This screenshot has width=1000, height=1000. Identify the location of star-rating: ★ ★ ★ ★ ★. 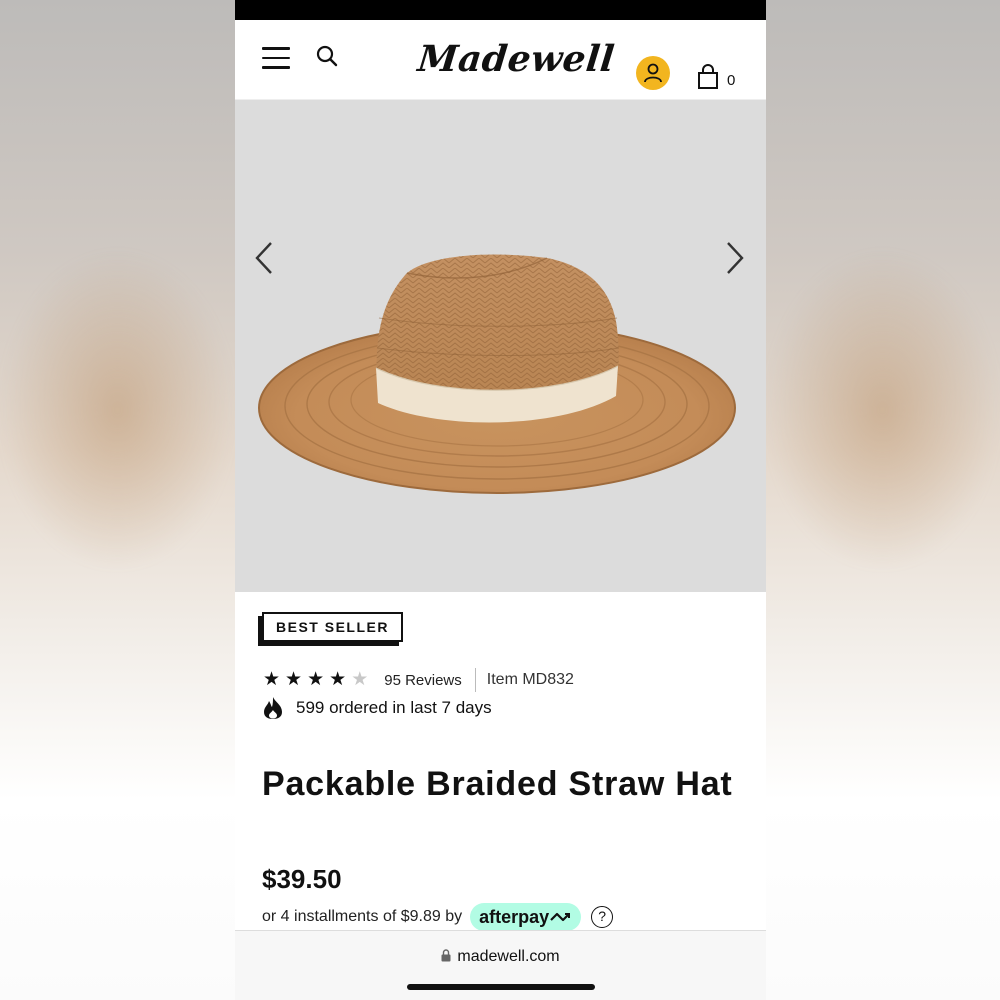
(315, 680).